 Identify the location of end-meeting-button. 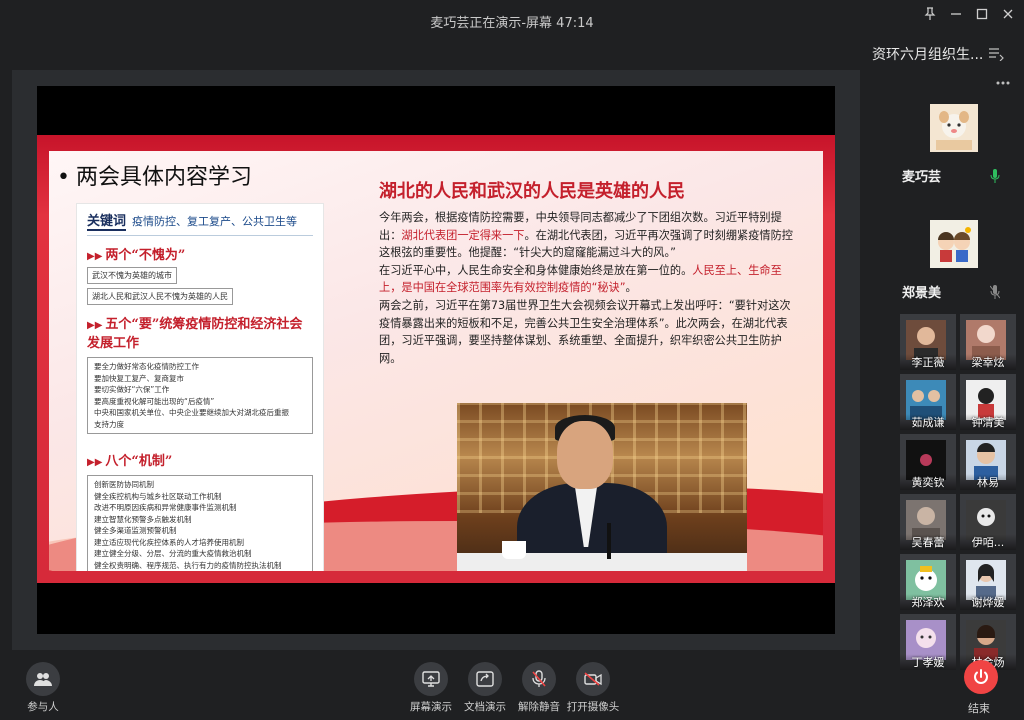
(981, 677).